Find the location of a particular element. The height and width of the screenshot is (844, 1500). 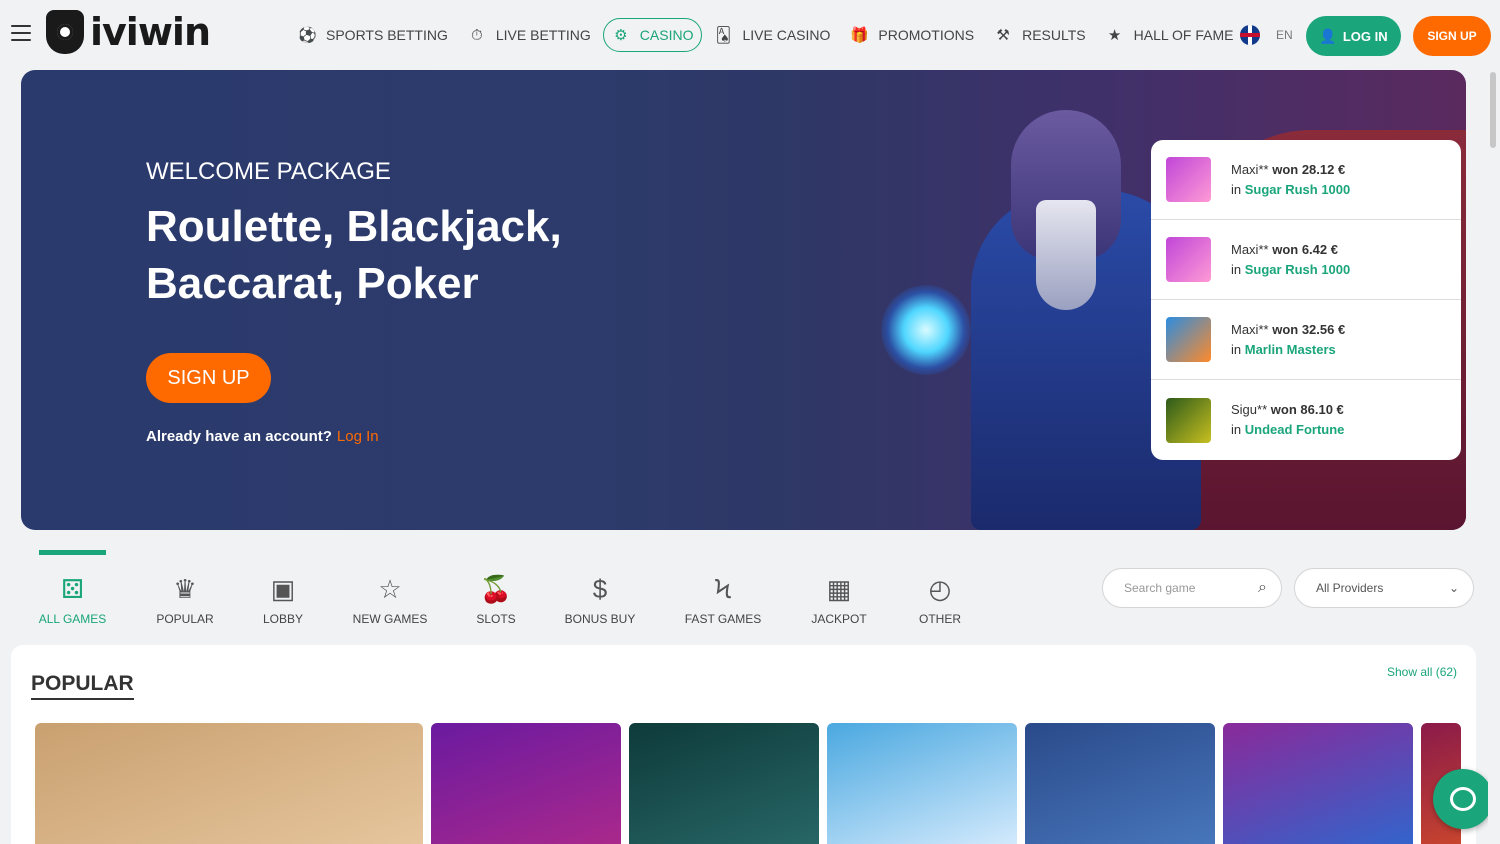

tab-new-games: ☆ NEW GAMES is located at coordinates (390, 588).